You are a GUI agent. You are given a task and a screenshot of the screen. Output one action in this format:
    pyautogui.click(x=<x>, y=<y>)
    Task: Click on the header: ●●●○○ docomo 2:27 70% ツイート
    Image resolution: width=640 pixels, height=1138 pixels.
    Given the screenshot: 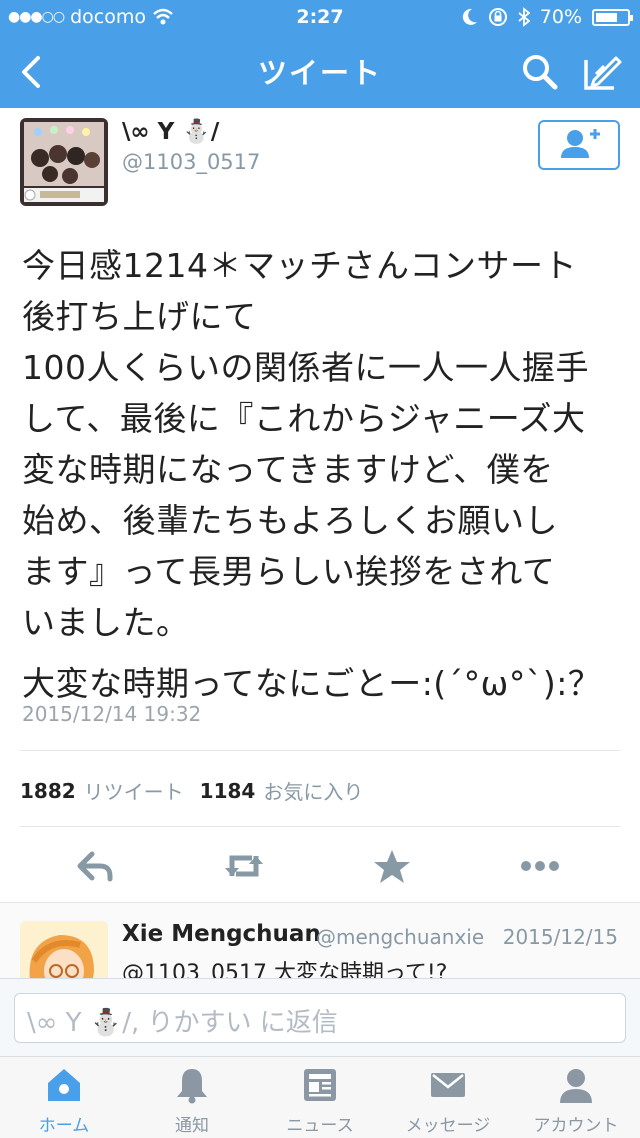 What is the action you would take?
    pyautogui.click(x=320, y=54)
    